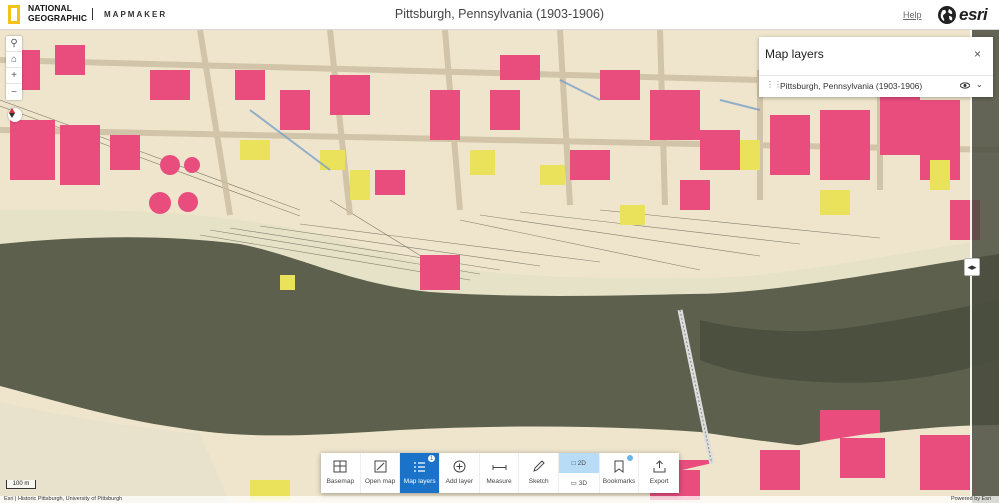 The image size is (999, 503). I want to click on help-link: Help, so click(912, 15).